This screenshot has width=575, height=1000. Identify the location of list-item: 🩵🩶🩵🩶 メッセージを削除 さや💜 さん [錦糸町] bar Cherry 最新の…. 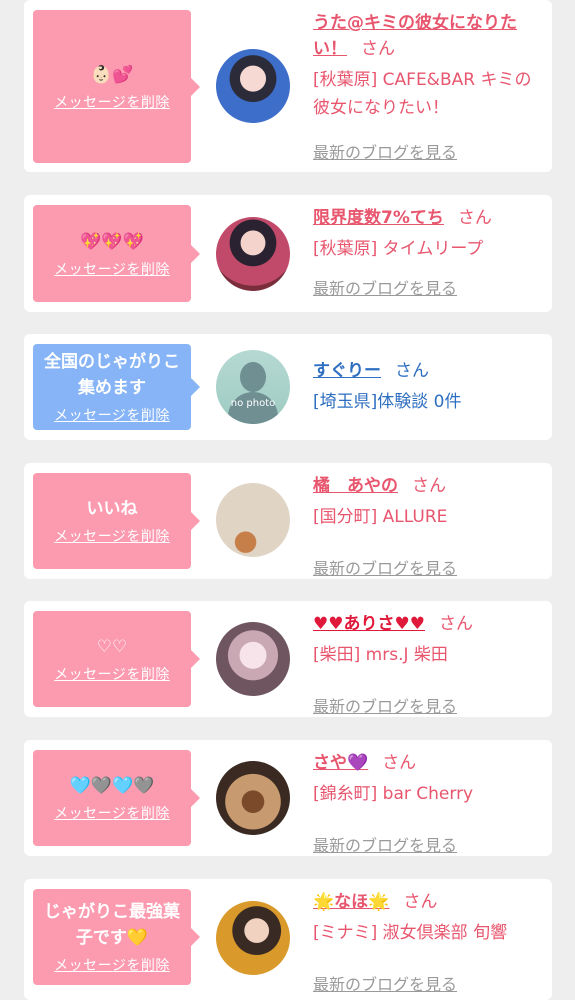
(288, 798).